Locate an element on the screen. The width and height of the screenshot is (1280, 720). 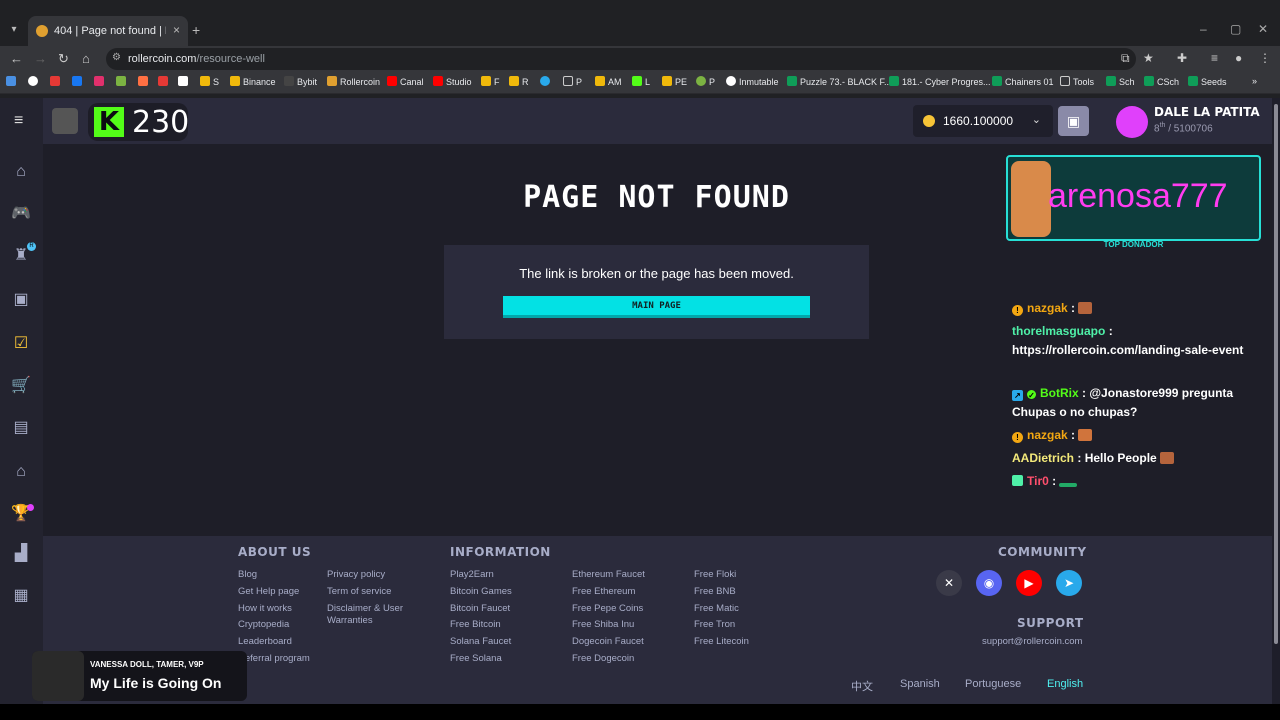
bookmark-f: F is located at coordinates (490, 81).